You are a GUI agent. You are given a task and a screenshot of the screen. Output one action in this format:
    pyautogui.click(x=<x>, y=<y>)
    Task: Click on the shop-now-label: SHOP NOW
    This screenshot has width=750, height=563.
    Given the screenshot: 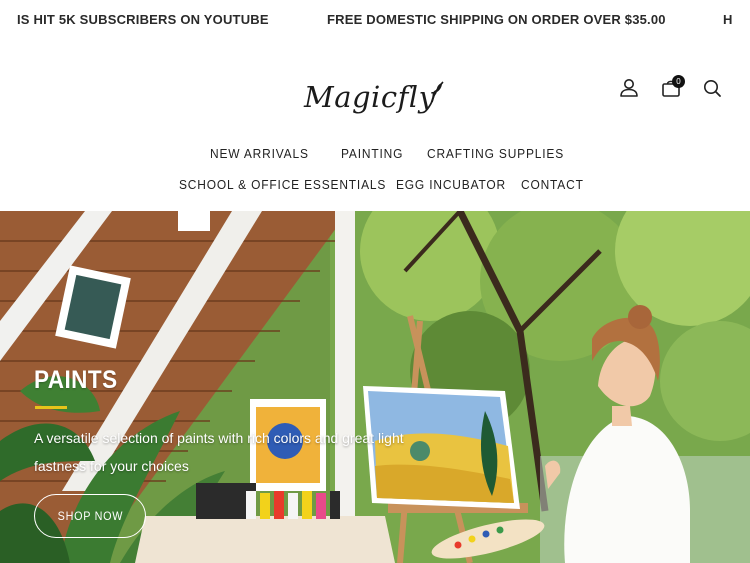 What is the action you would take?
    pyautogui.click(x=90, y=516)
    